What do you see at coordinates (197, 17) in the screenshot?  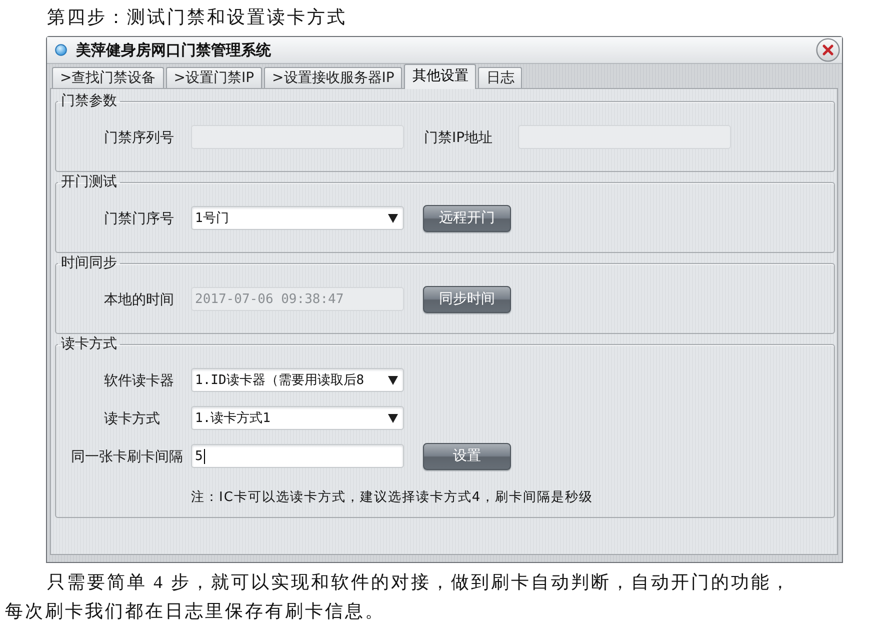 I see `step-heading: 第四步：测试门禁和设置读卡方式` at bounding box center [197, 17].